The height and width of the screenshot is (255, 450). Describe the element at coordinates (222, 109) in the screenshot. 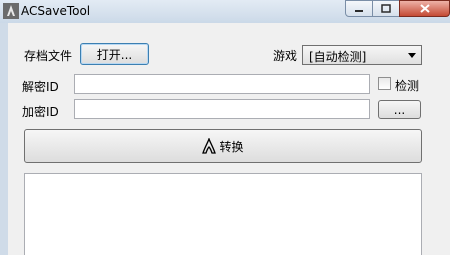

I see `encrypt-id-input` at that location.